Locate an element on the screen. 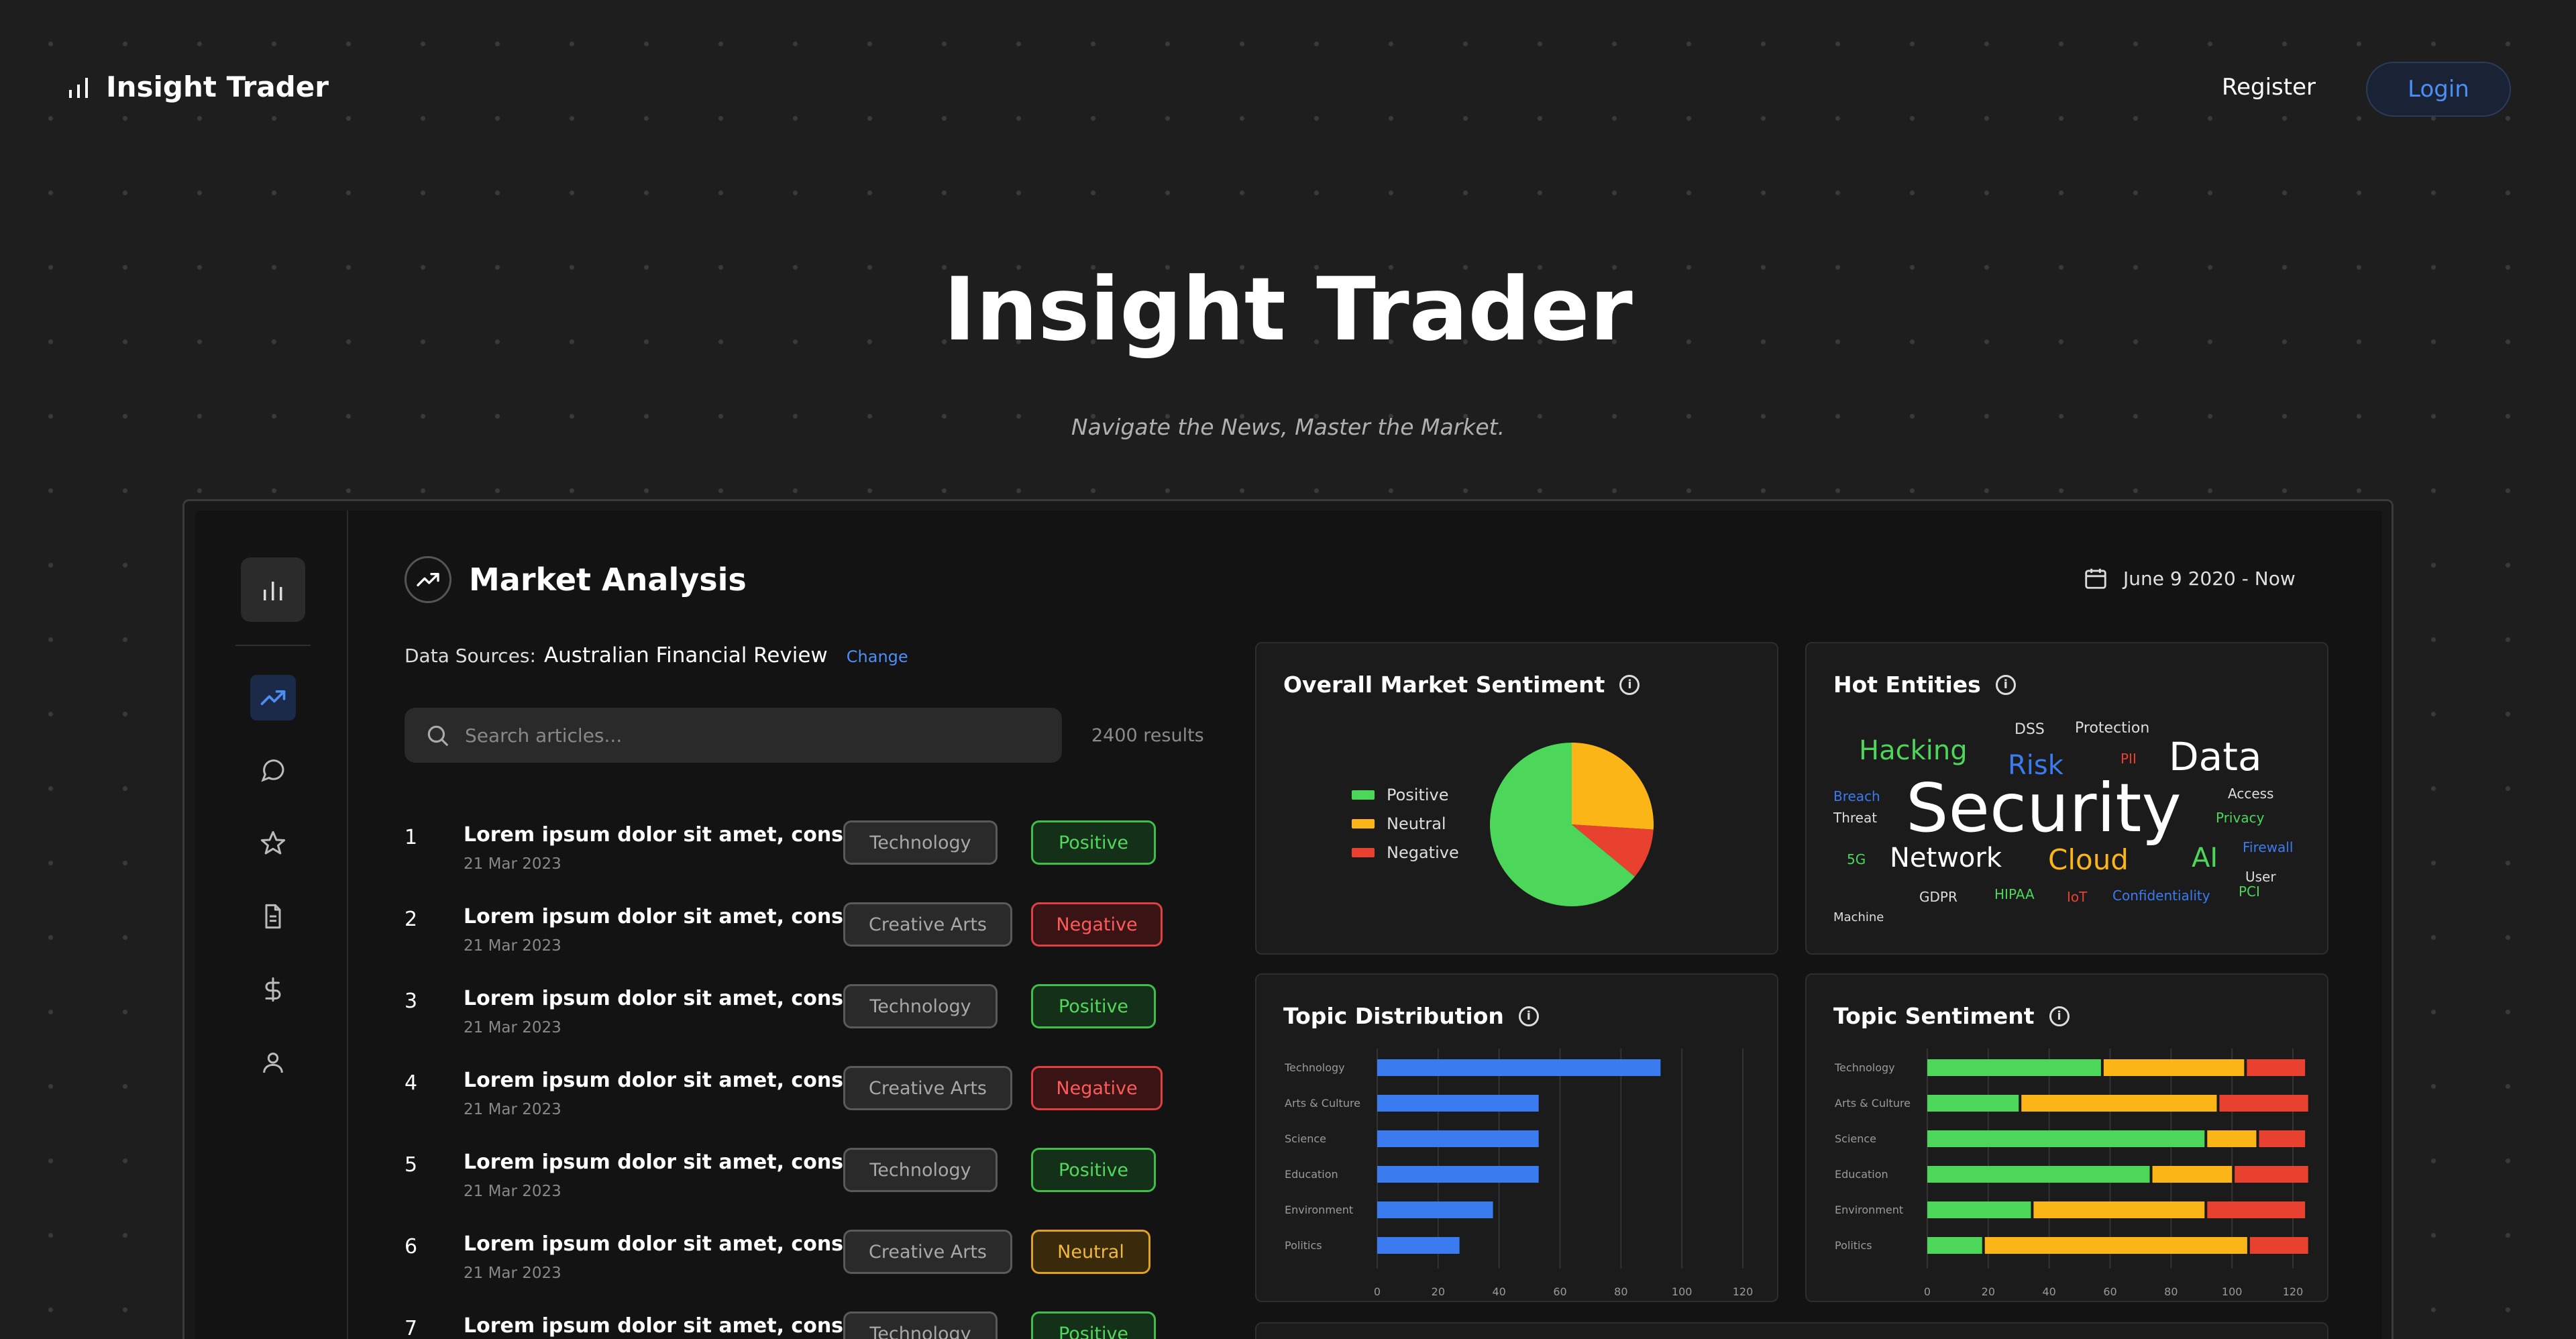 Image resolution: width=2576 pixels, height=1339 pixels. y-category-label: Science is located at coordinates (1855, 1138).